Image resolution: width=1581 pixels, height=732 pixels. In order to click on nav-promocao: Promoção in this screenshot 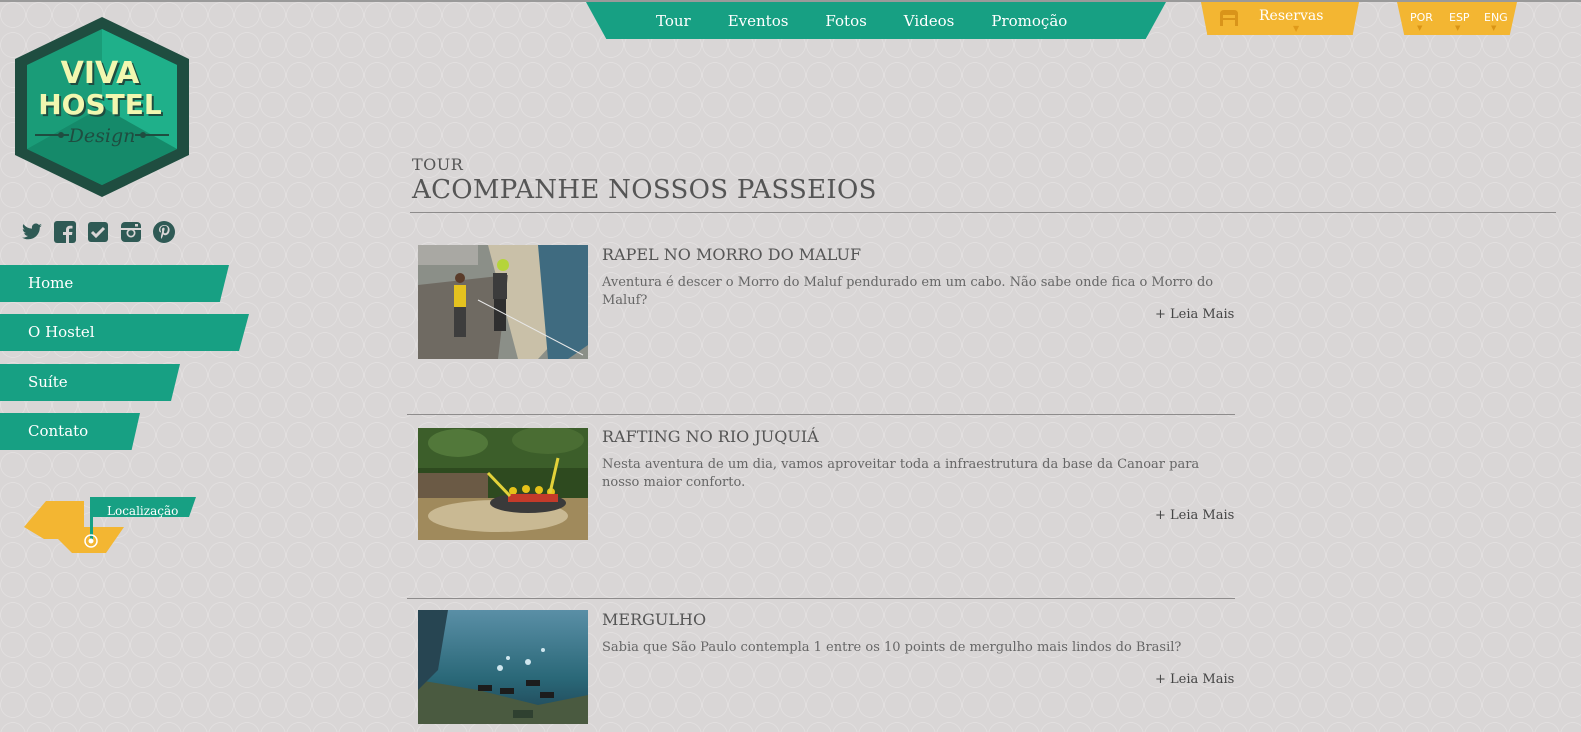, I will do `click(1029, 21)`.